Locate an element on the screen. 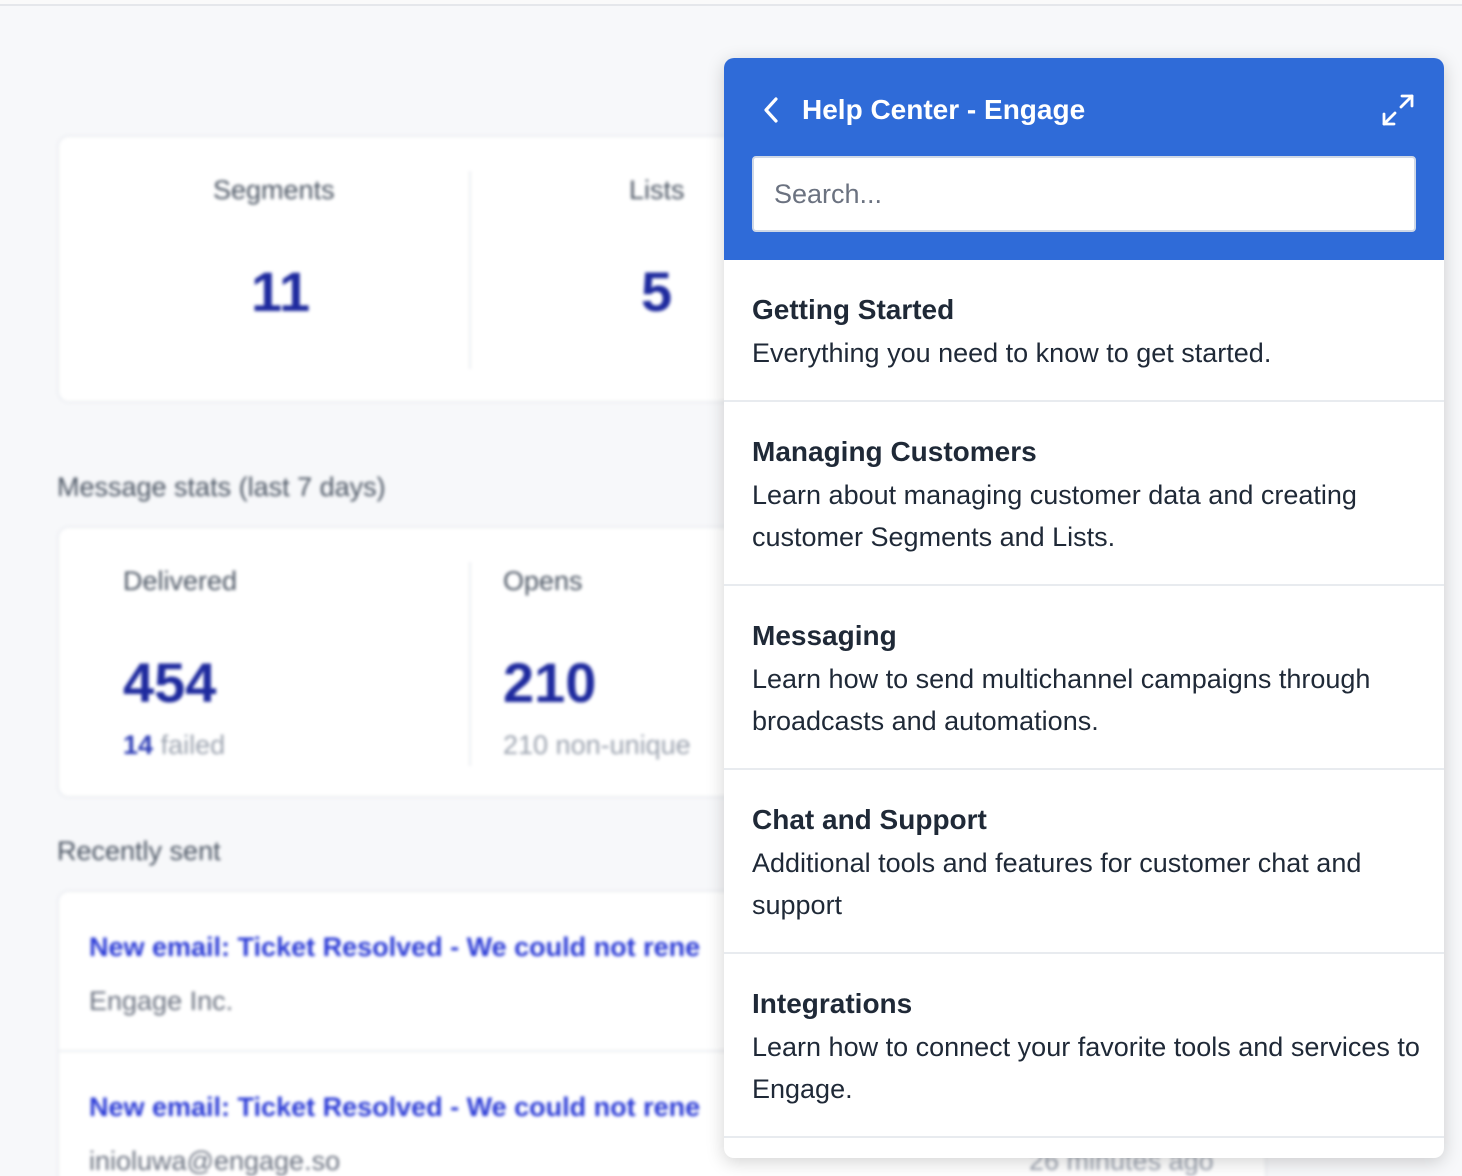 The width and height of the screenshot is (1462, 1176). recent-message-sender: inioluwa@engage.so is located at coordinates (215, 1161).